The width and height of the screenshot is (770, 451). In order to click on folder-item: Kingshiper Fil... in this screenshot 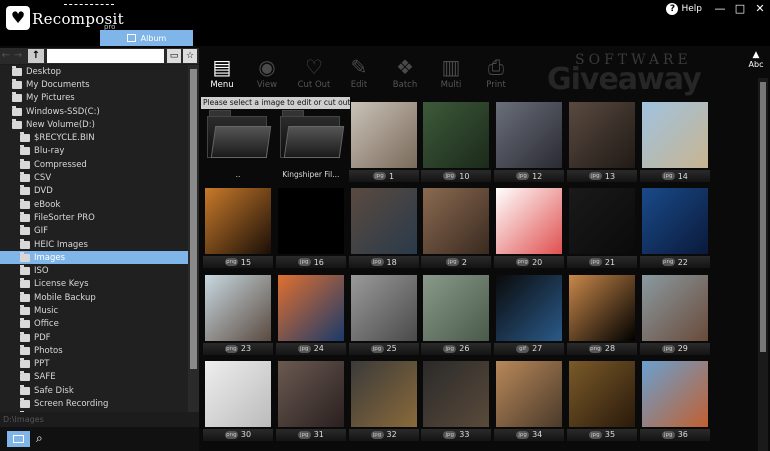, I will do `click(311, 142)`.